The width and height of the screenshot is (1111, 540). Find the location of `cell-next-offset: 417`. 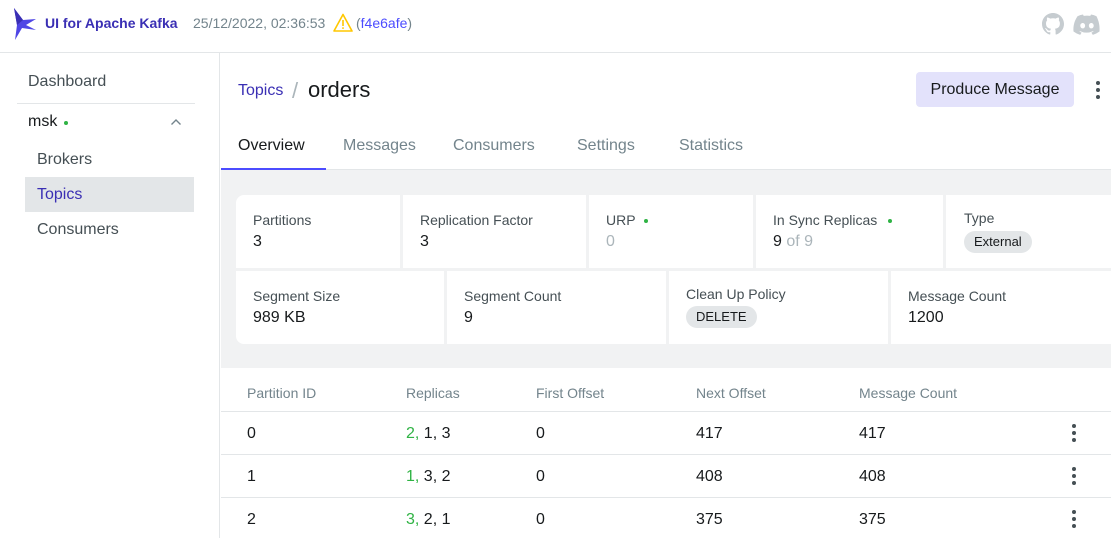

cell-next-offset: 417 is located at coordinates (709, 433).